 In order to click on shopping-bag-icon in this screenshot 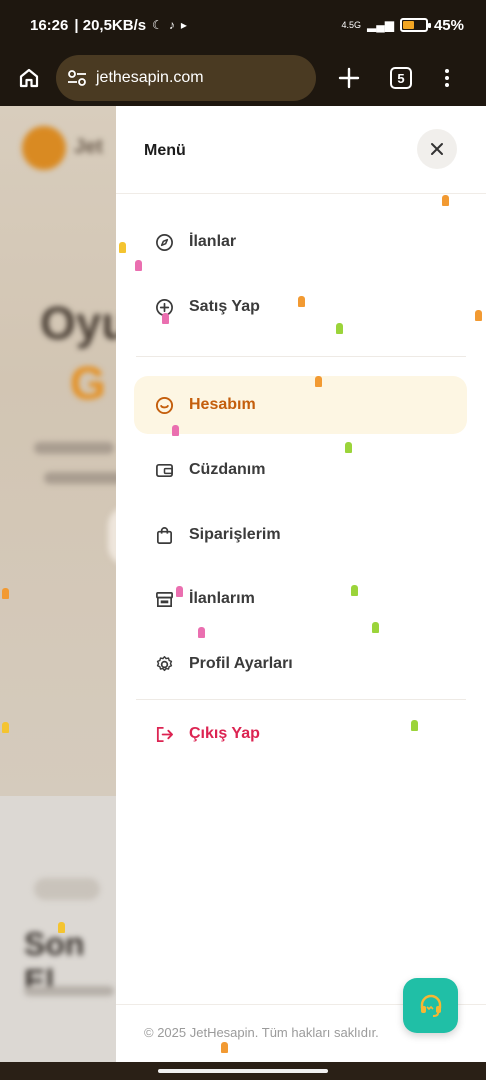, I will do `click(164, 535)`.